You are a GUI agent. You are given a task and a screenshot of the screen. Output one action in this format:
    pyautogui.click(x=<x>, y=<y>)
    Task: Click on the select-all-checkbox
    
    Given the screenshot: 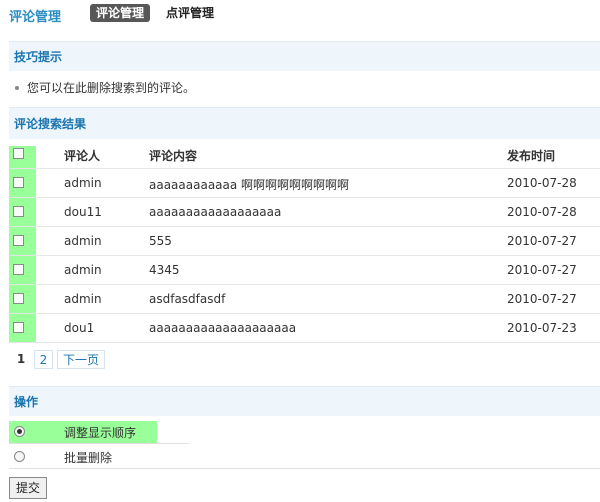 What is the action you would take?
    pyautogui.click(x=18, y=153)
    